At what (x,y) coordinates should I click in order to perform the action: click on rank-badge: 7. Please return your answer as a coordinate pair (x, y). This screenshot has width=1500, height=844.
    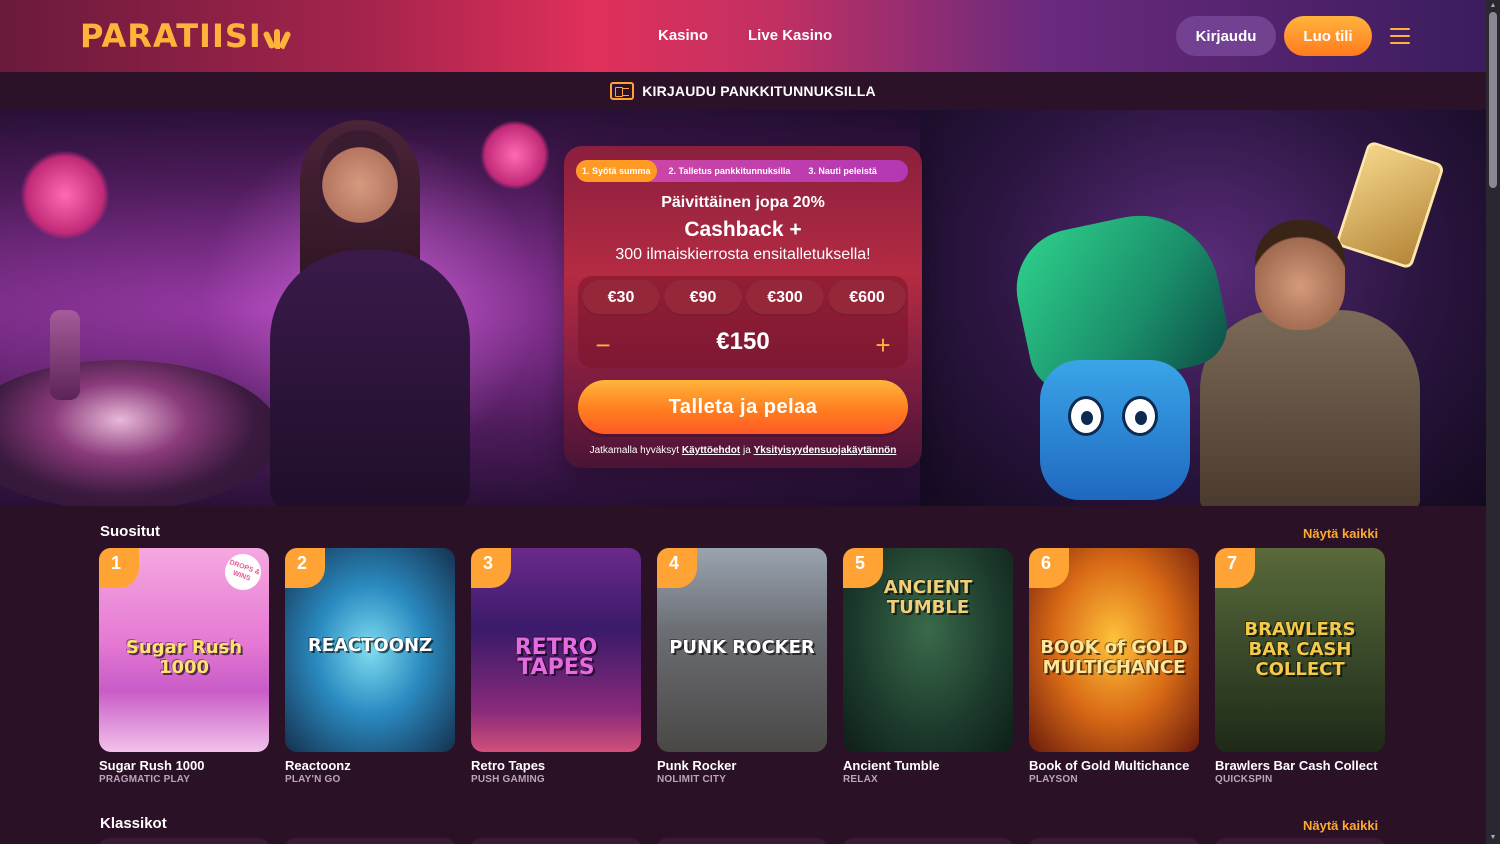
    Looking at the image, I should click on (1235, 568).